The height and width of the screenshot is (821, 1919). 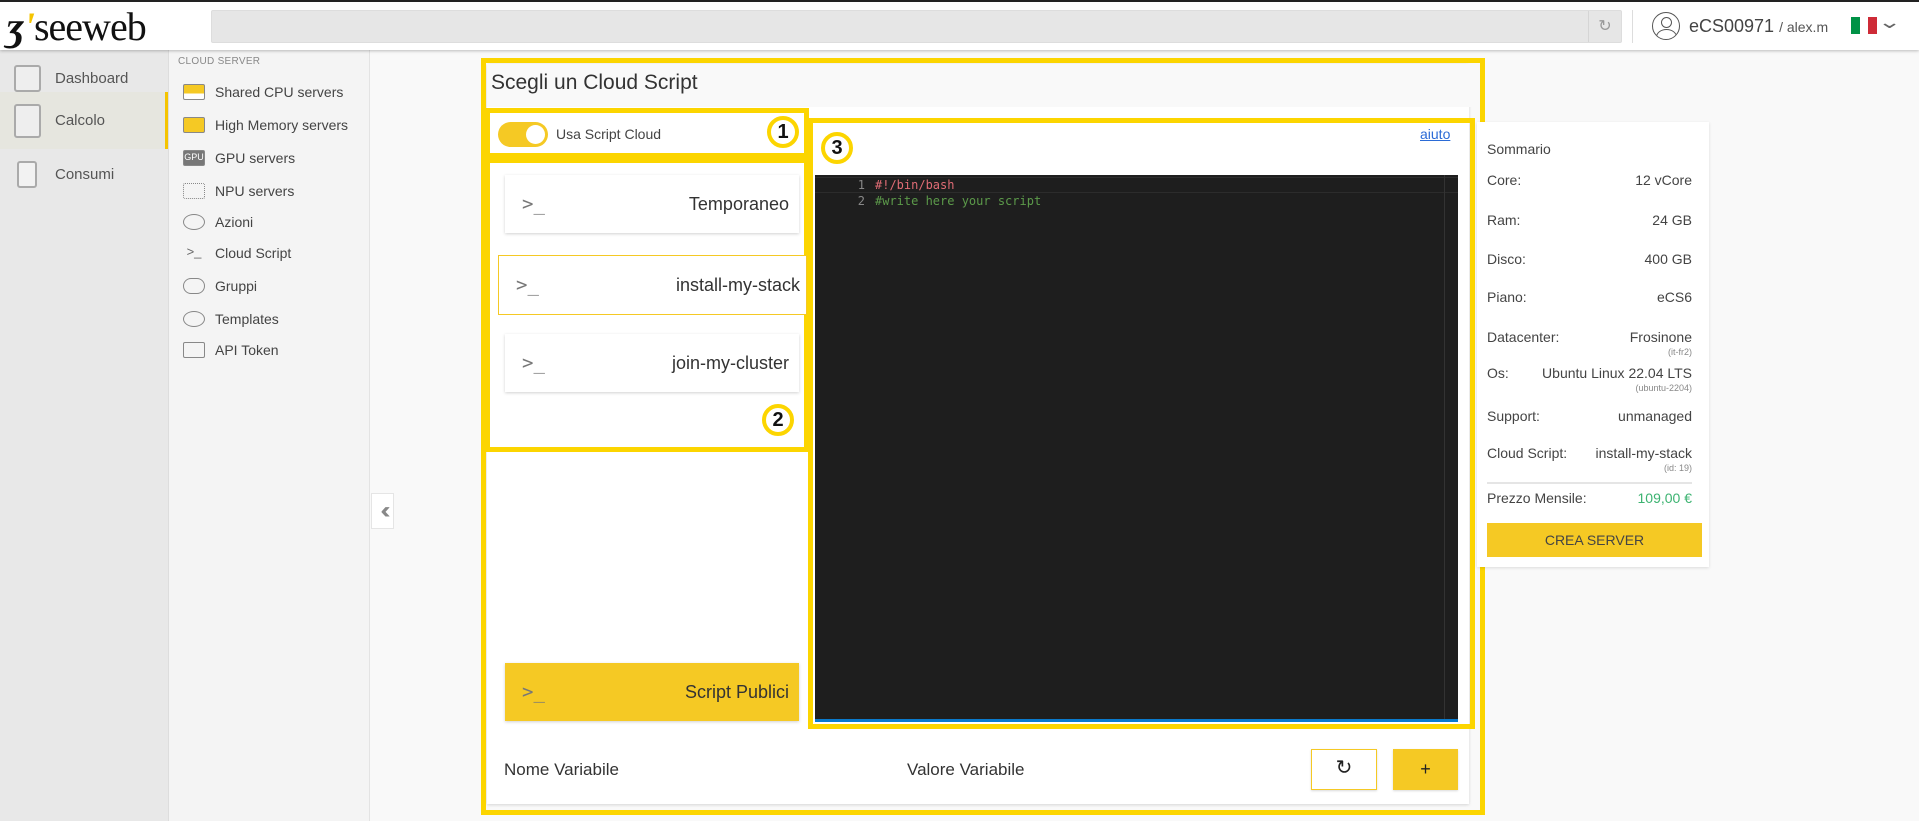 What do you see at coordinates (27, 120) in the screenshot?
I see `server-icon` at bounding box center [27, 120].